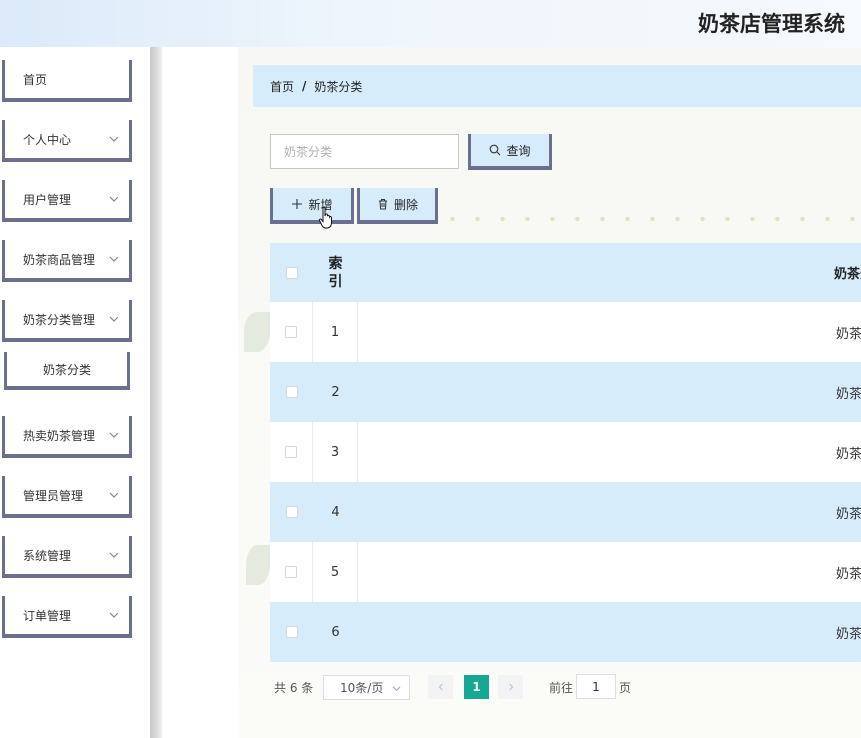 This screenshot has height=738, width=861. What do you see at coordinates (625, 688) in the screenshot?
I see `goto-suffix: 页` at bounding box center [625, 688].